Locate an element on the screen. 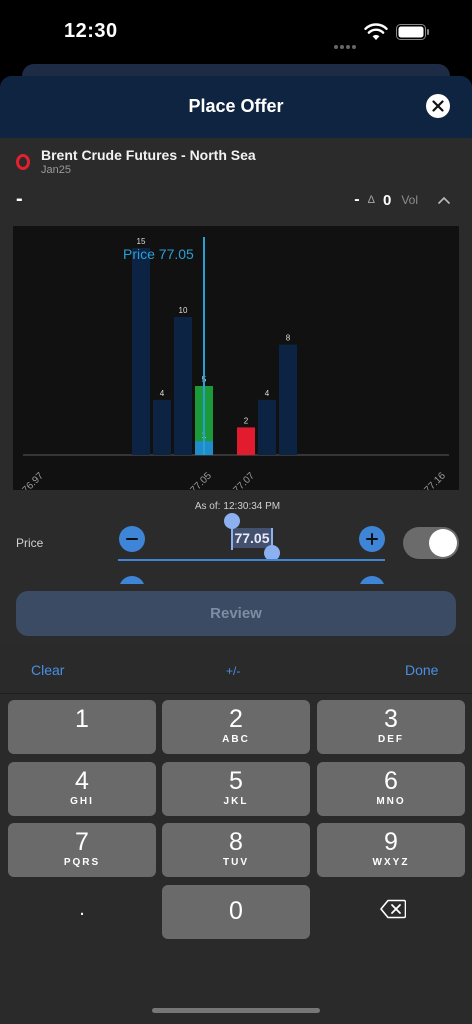 The image size is (472, 1024). as-of-time: 12:30:34 PM is located at coordinates (252, 506).